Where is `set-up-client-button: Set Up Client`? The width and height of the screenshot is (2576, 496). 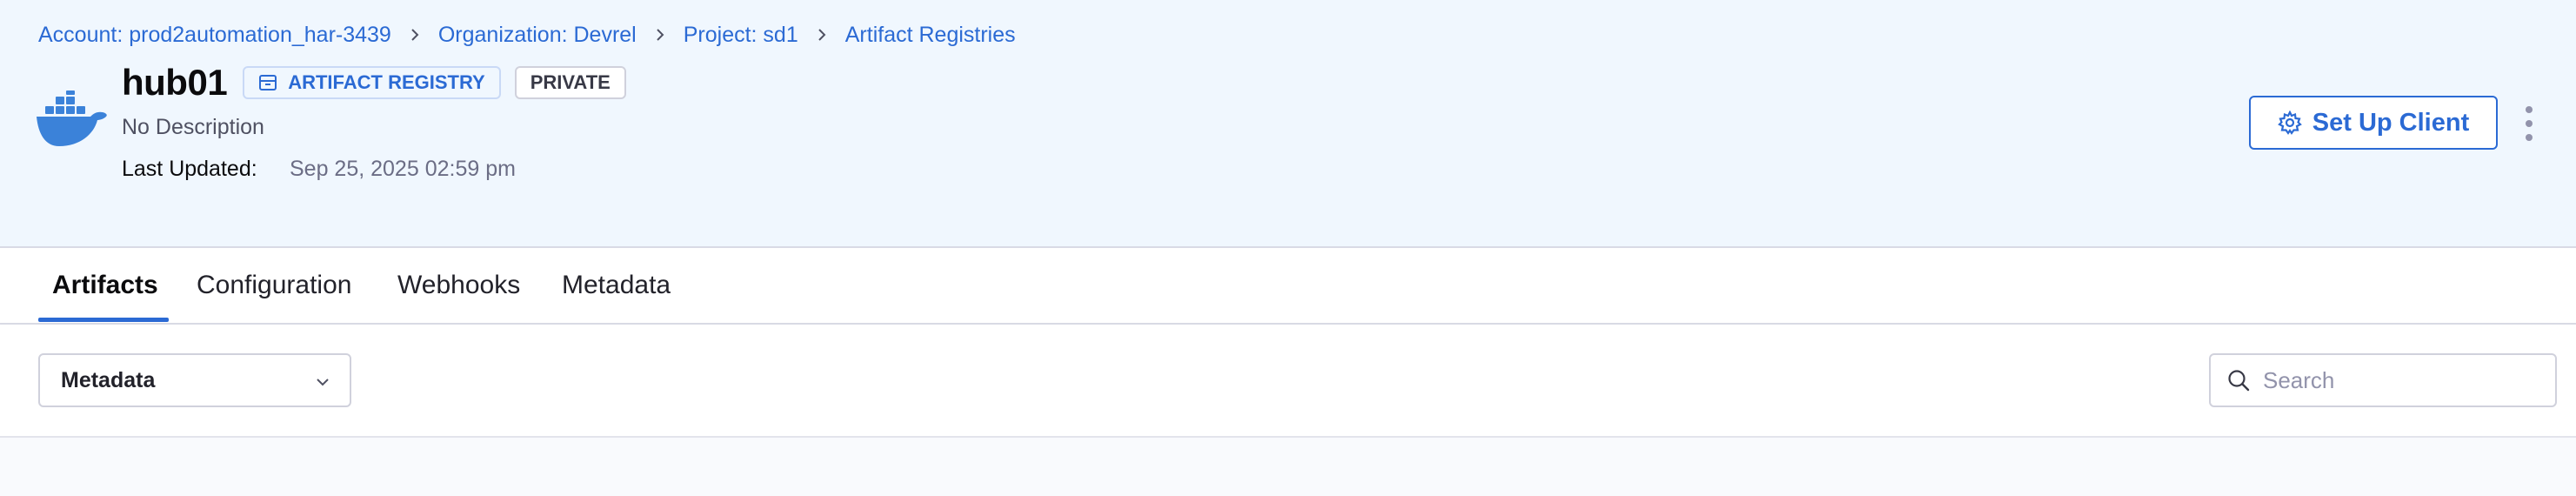 set-up-client-button: Set Up Client is located at coordinates (2373, 123).